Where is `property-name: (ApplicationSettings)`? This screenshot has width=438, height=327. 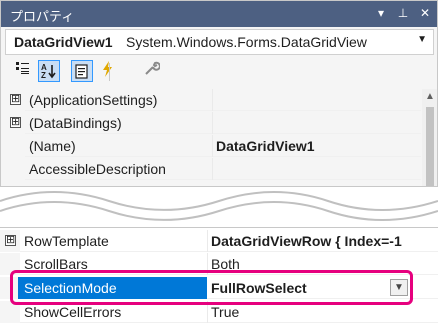 property-name: (ApplicationSettings) is located at coordinates (93, 100).